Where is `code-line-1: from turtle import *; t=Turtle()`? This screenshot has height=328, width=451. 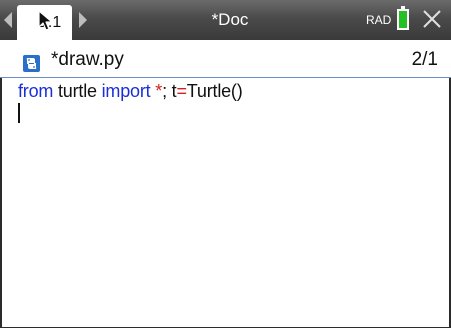
code-line-1: from turtle import *; t=Turtle() is located at coordinates (130, 91).